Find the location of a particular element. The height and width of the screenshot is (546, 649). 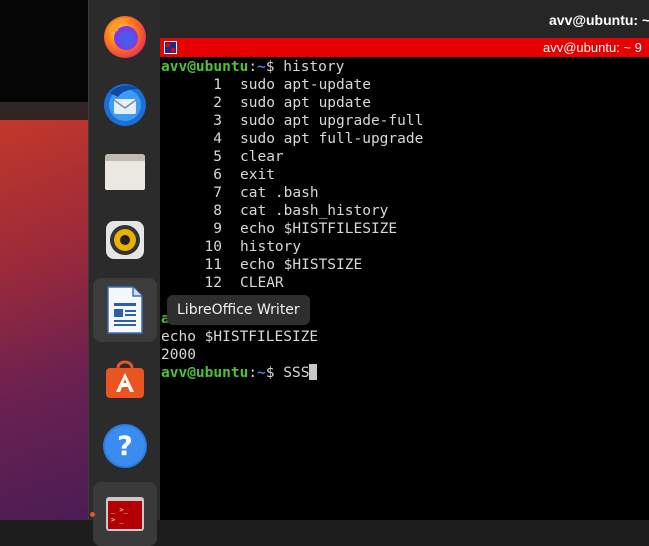

help-icon: ? is located at coordinates (125, 446).